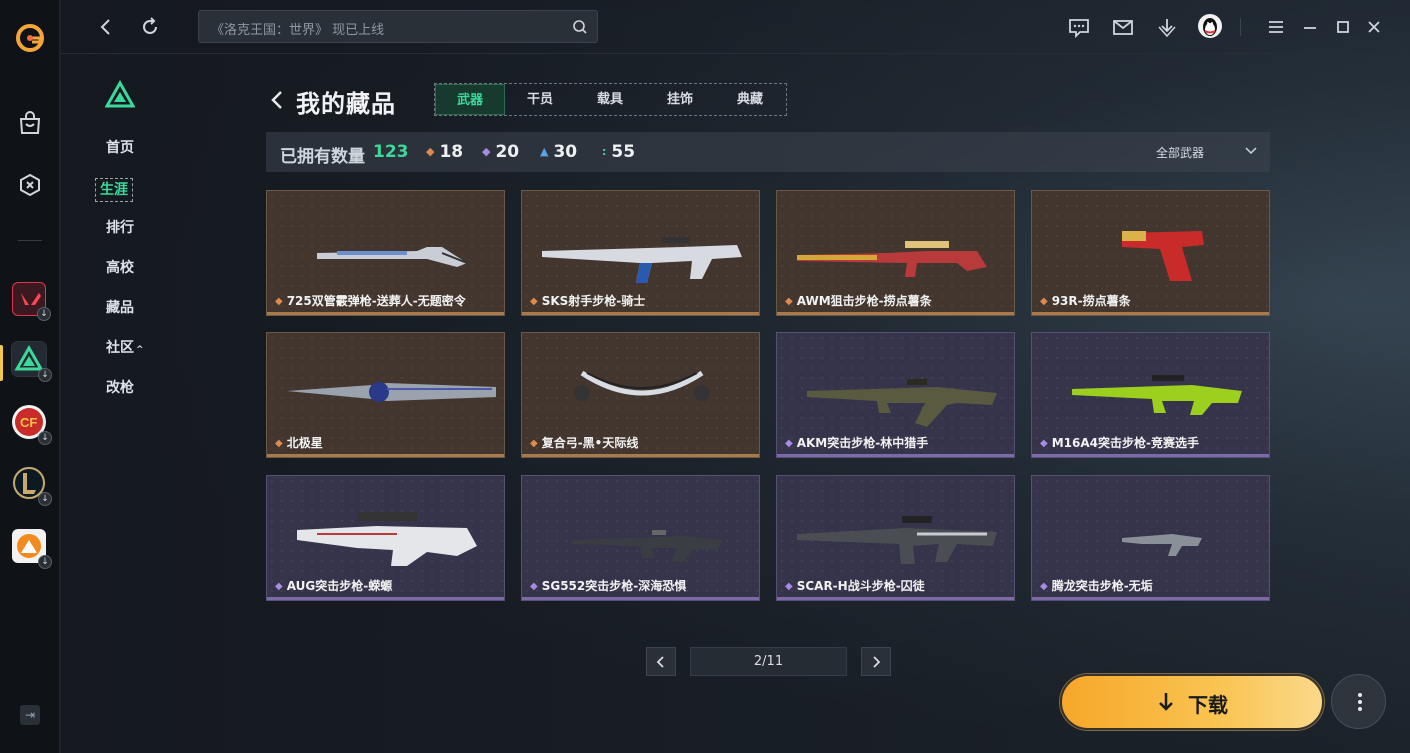 The width and height of the screenshot is (1410, 753). Describe the element at coordinates (1123, 27) in the screenshot. I see `mail-icon` at that location.